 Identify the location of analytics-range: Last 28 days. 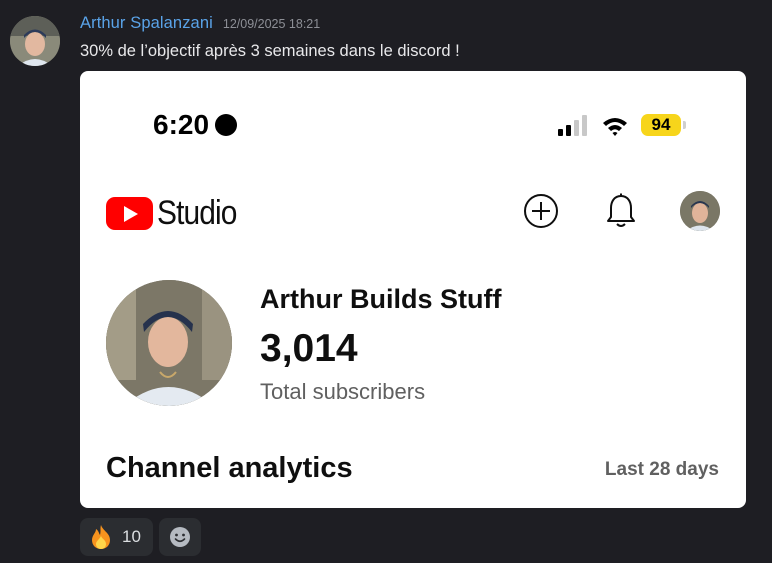
(662, 470).